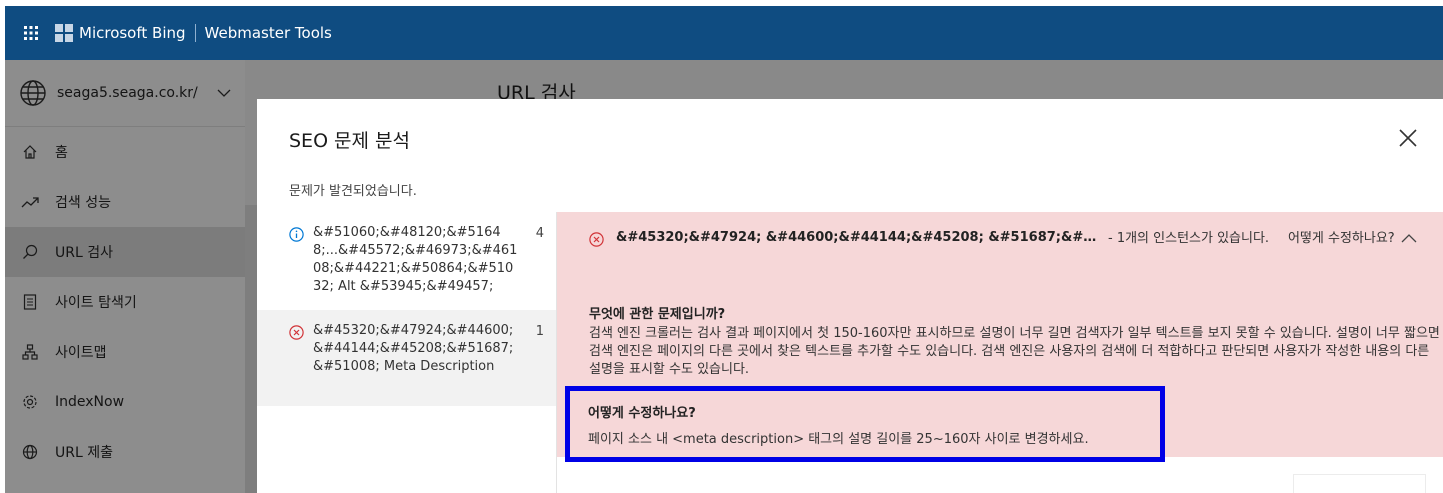 The height and width of the screenshot is (493, 1443). I want to click on sidebar-item-home: 홈, so click(125, 152).